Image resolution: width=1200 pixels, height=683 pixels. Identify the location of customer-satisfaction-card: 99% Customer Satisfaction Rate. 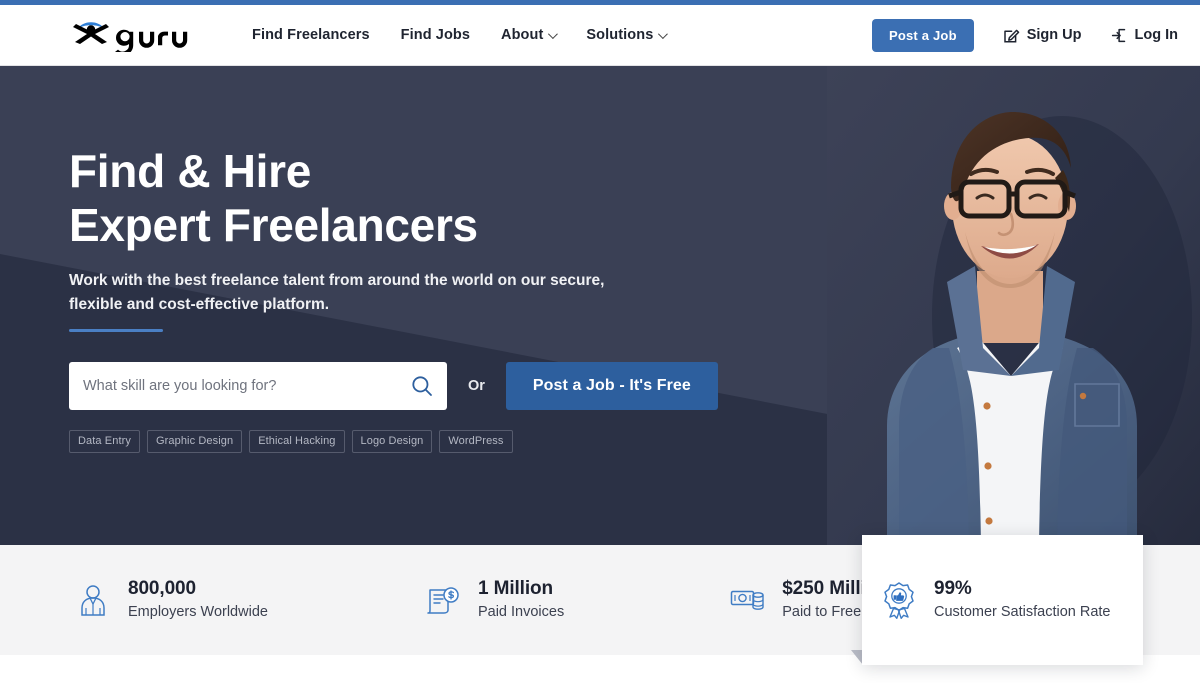
(1002, 600).